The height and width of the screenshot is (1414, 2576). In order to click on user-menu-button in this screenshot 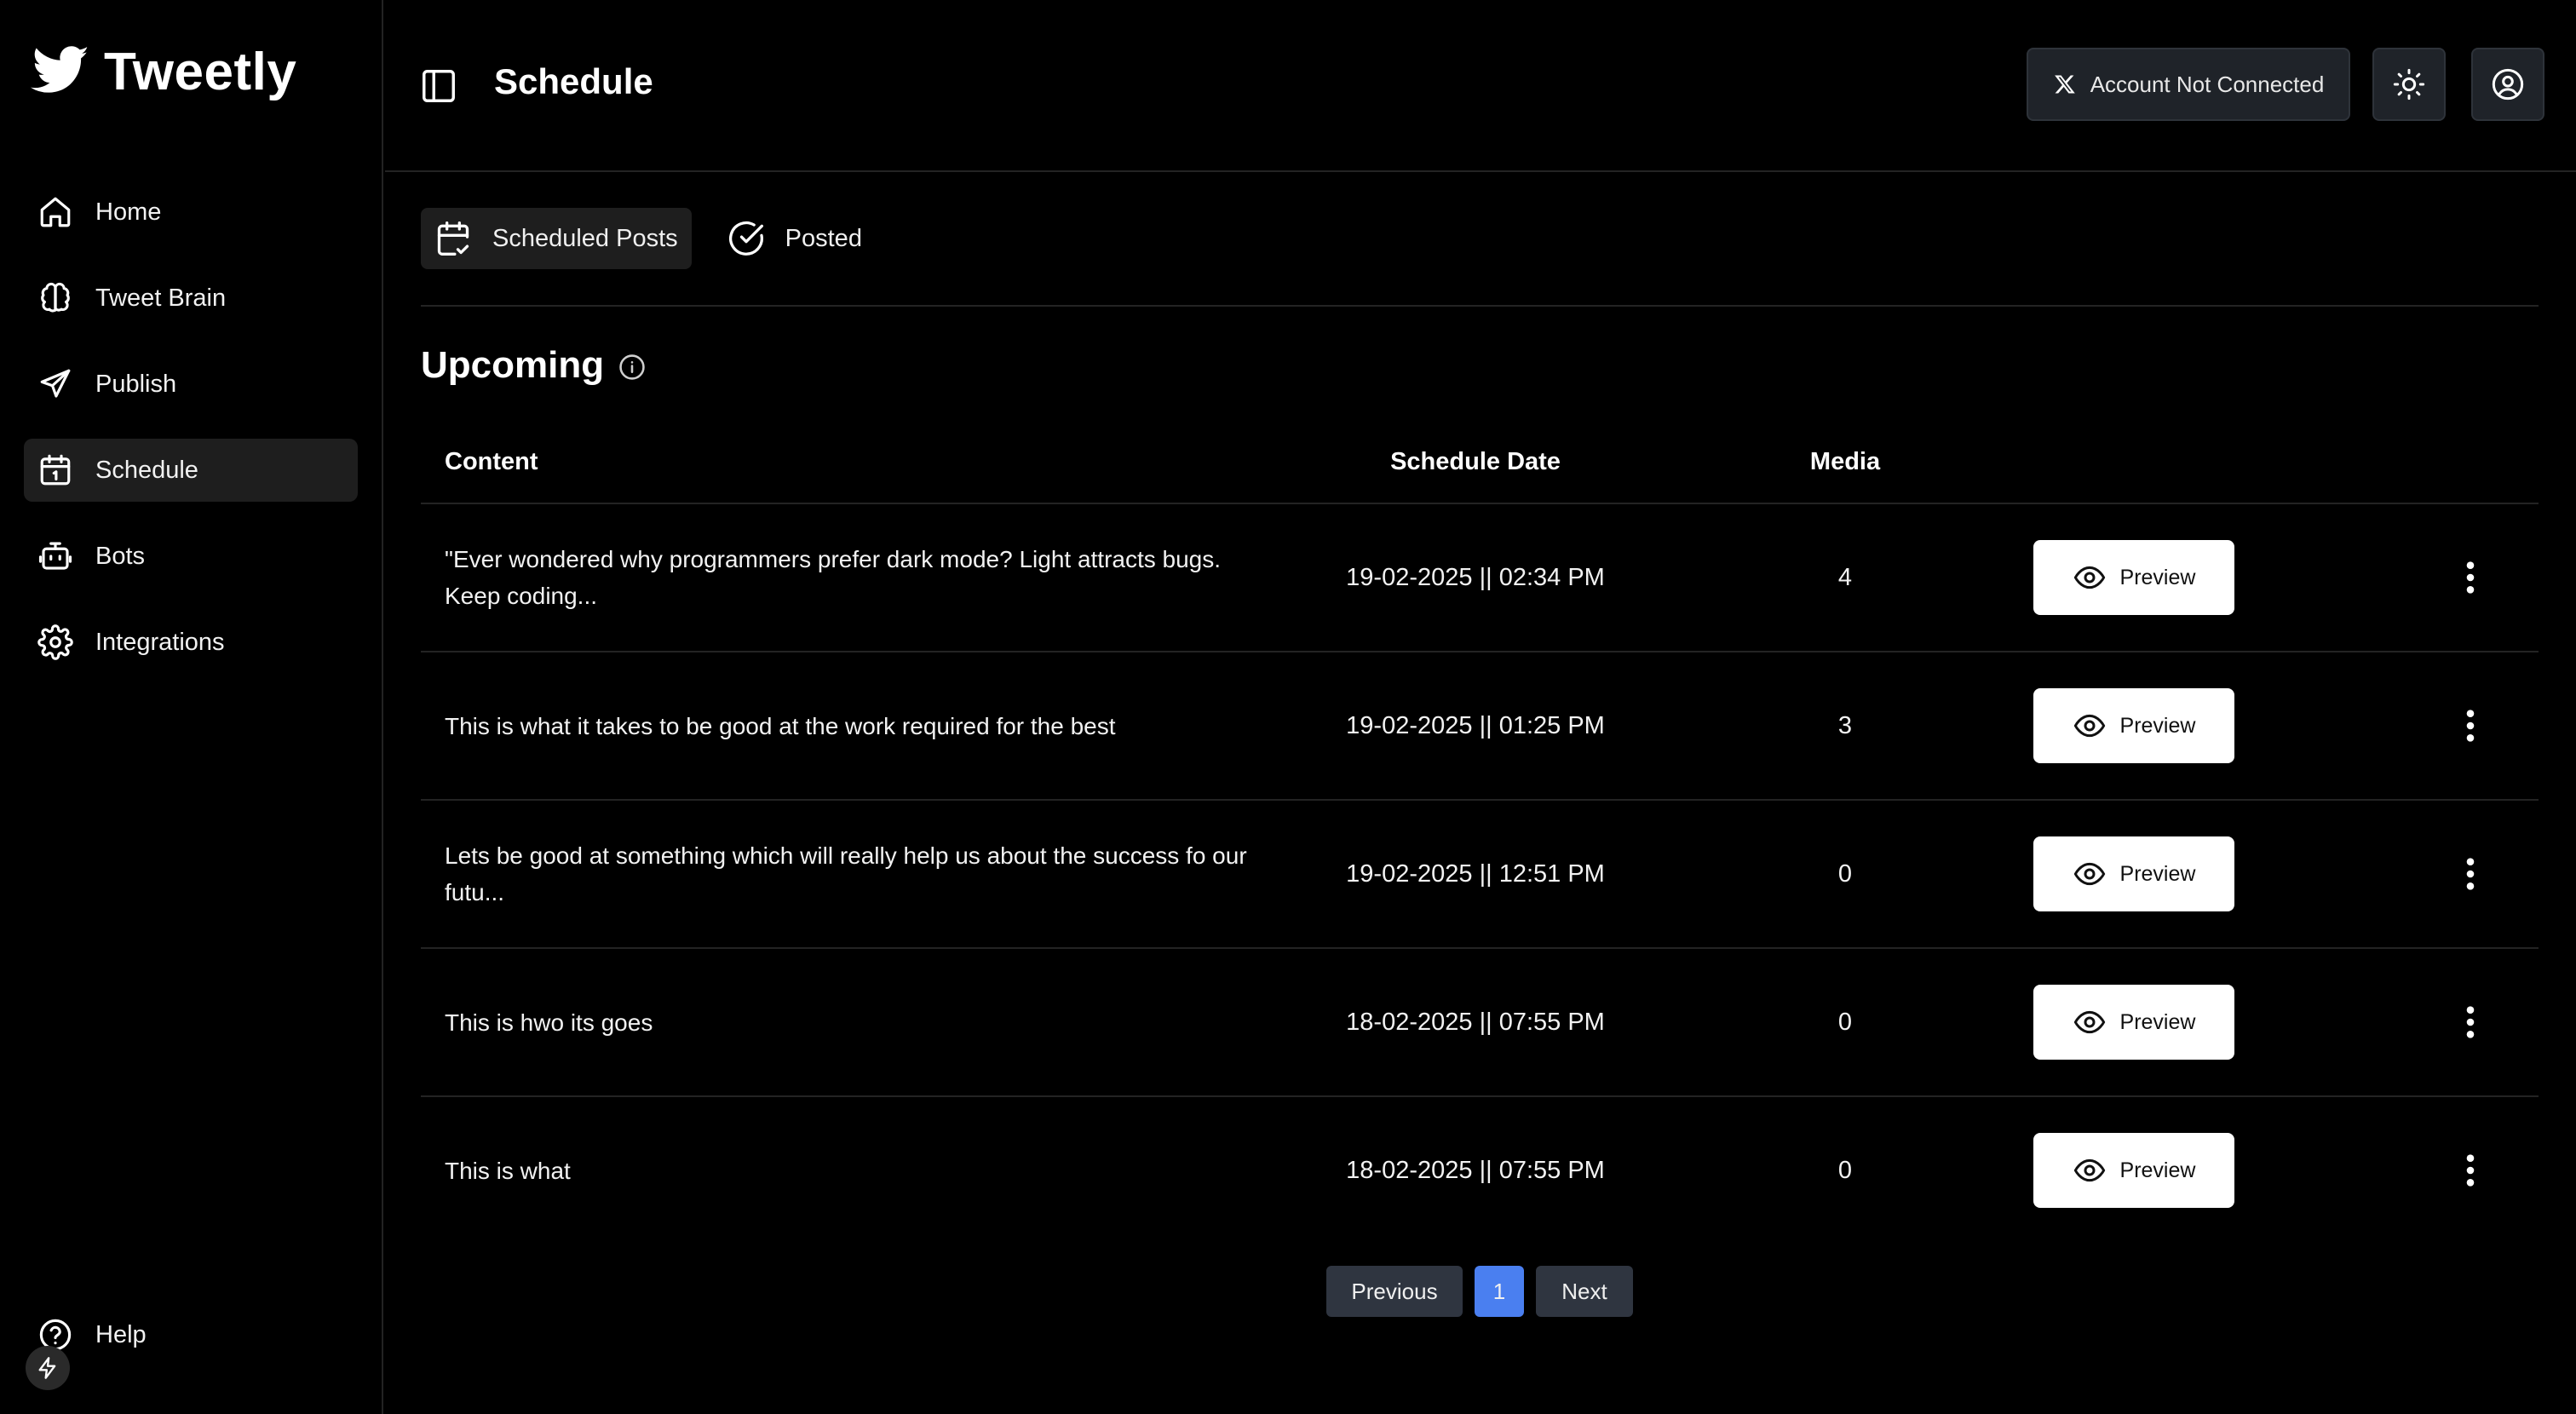, I will do `click(2508, 84)`.